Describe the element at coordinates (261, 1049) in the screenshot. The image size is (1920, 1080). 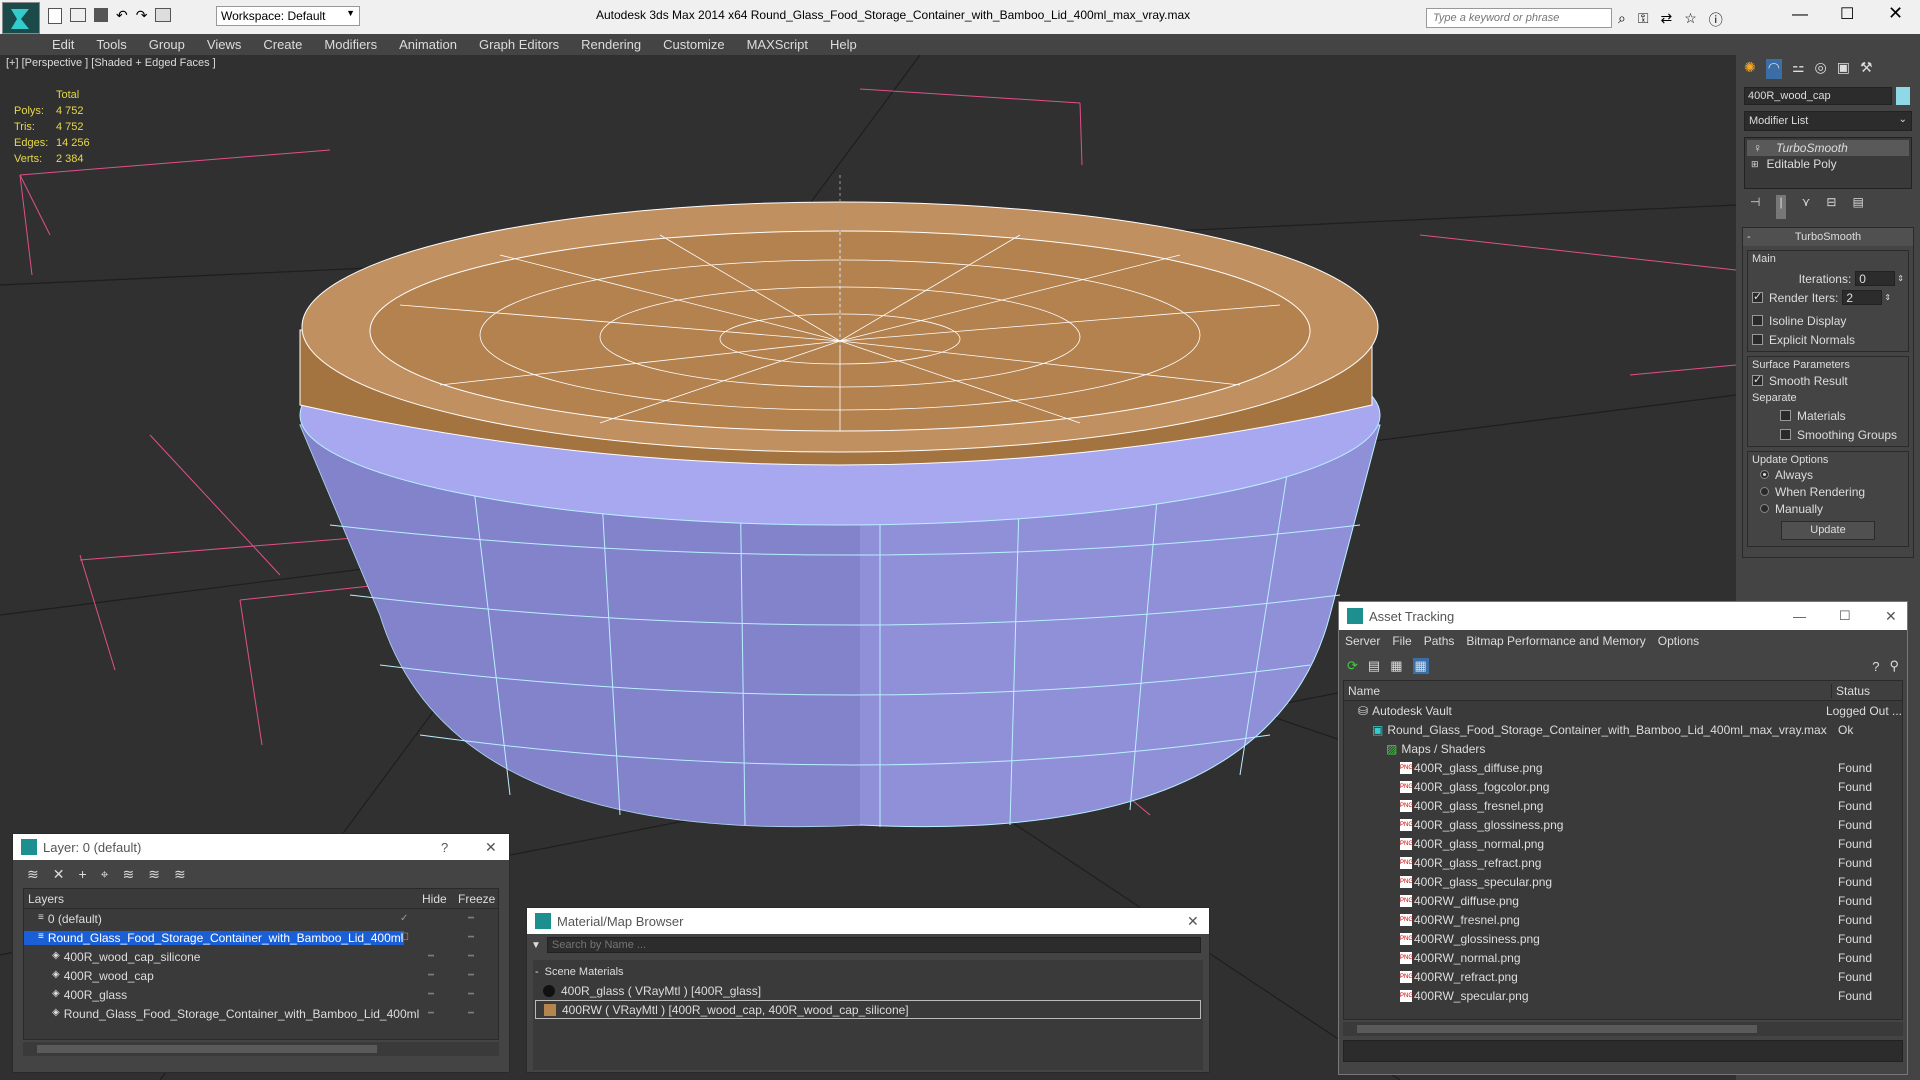
I see `layer-hscrollbar` at that location.